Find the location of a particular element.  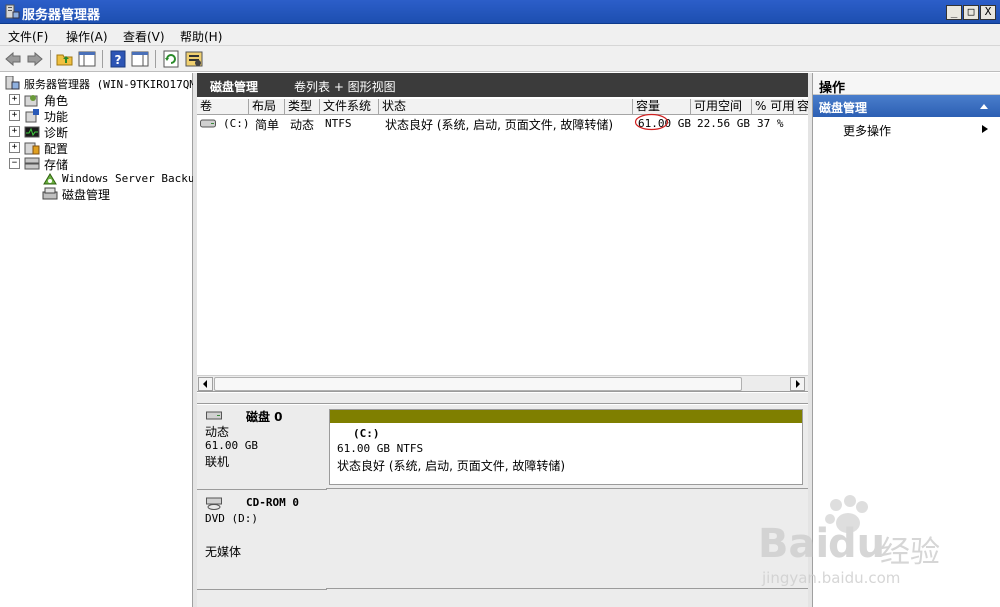

window-title: 服务器管理器 is located at coordinates (61, 15).